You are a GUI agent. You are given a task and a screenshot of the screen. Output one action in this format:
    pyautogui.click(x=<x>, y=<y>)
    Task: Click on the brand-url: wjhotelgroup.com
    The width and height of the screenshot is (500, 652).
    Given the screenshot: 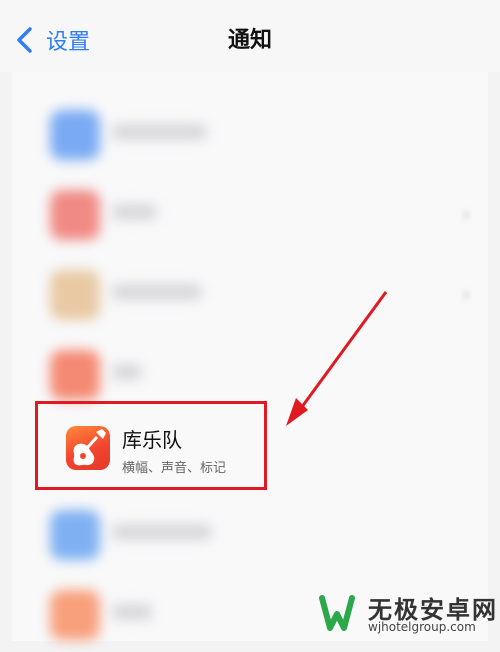 What is the action you would take?
    pyautogui.click(x=422, y=627)
    